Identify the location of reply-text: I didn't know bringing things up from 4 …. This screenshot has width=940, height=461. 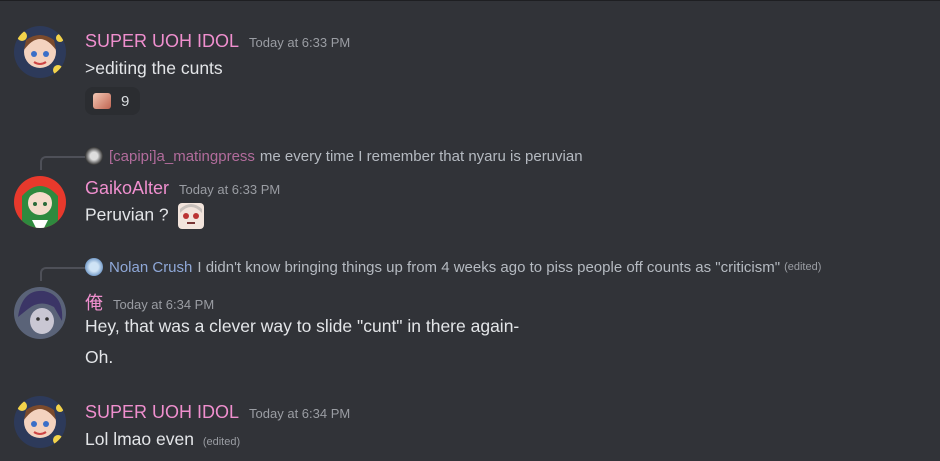
(489, 267).